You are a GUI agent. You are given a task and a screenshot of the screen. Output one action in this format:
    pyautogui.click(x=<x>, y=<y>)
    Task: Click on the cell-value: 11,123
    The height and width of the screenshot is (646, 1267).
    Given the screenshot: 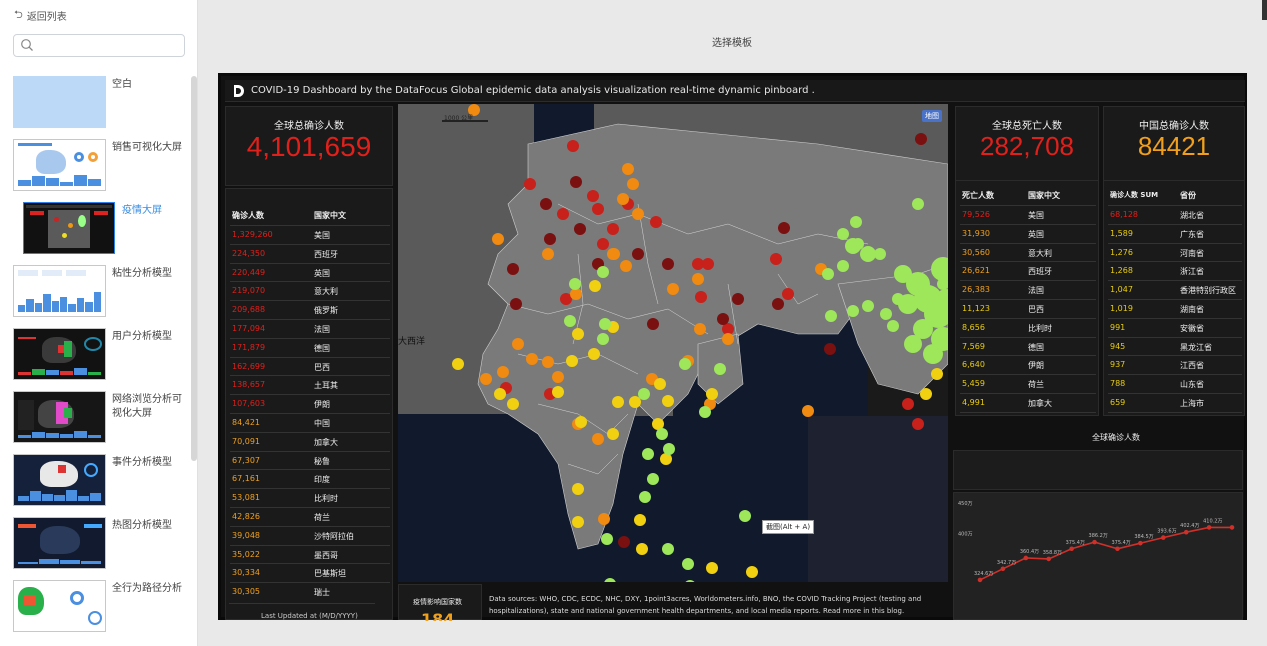 What is the action you would take?
    pyautogui.click(x=976, y=308)
    